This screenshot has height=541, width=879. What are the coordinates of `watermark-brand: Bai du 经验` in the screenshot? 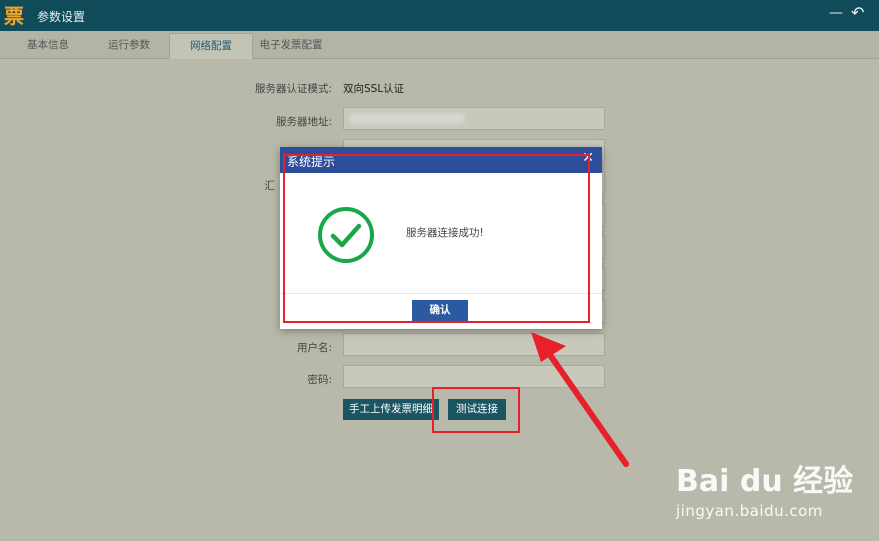 It's located at (765, 481).